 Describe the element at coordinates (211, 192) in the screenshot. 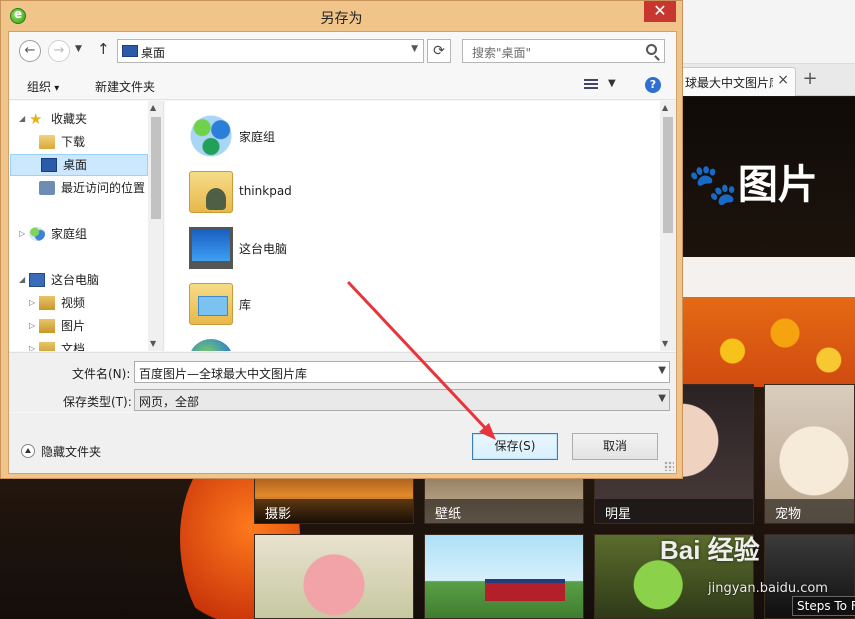

I see `user-folder-icon` at that location.